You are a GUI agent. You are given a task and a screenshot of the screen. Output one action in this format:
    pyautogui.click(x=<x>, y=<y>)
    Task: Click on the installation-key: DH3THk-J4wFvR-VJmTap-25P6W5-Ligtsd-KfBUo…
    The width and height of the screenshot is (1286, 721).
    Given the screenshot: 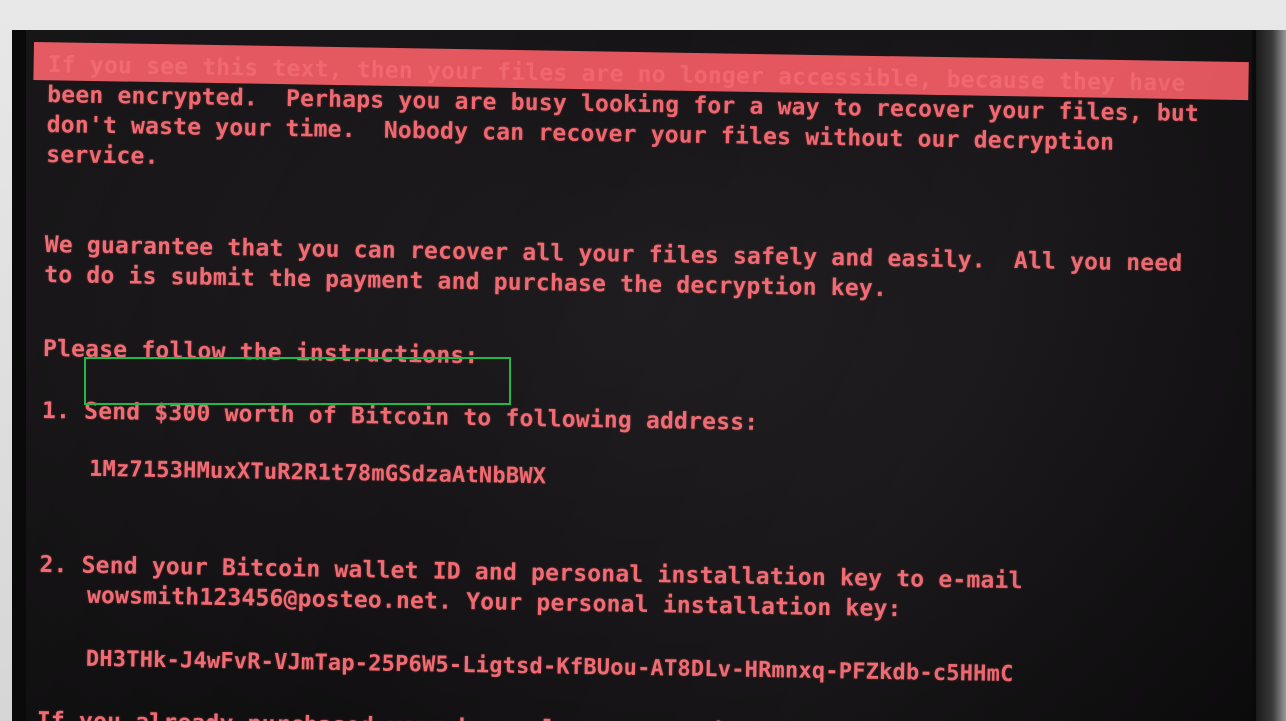 What is the action you would take?
    pyautogui.click(x=549, y=667)
    